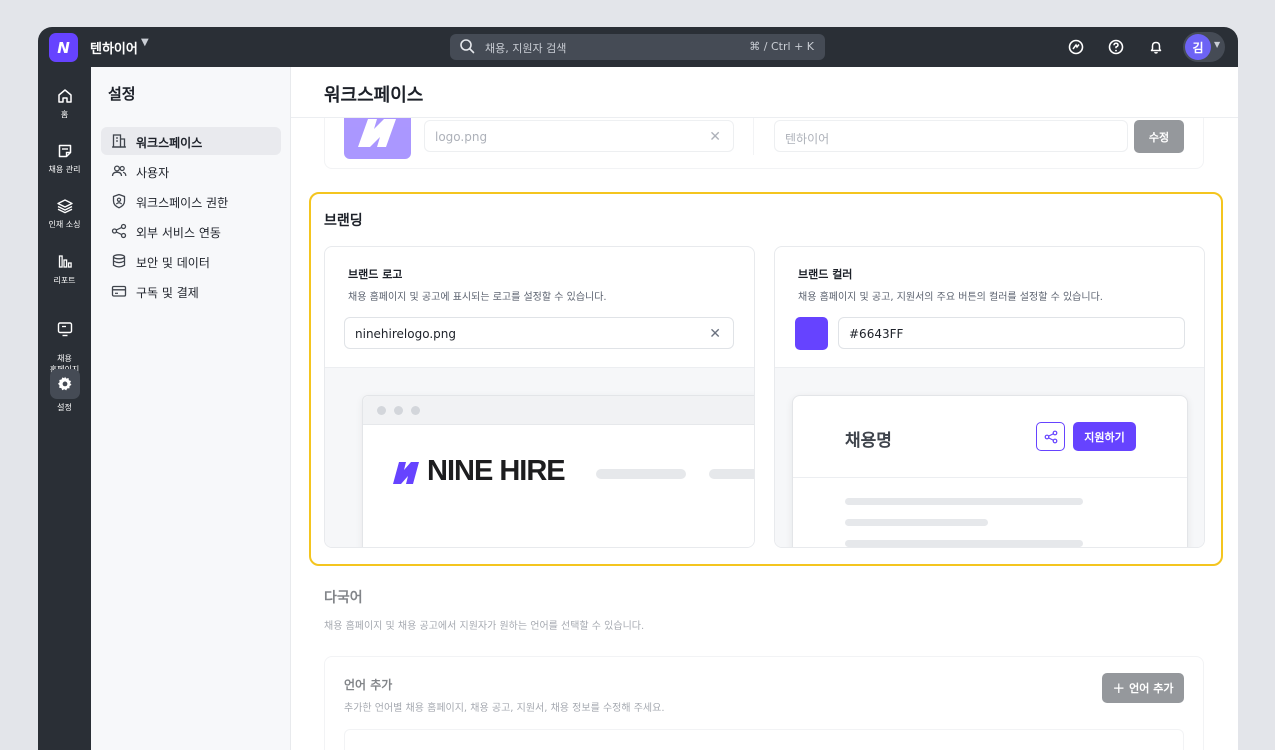  What do you see at coordinates (461, 137) in the screenshot?
I see `file-name: logo.png` at bounding box center [461, 137].